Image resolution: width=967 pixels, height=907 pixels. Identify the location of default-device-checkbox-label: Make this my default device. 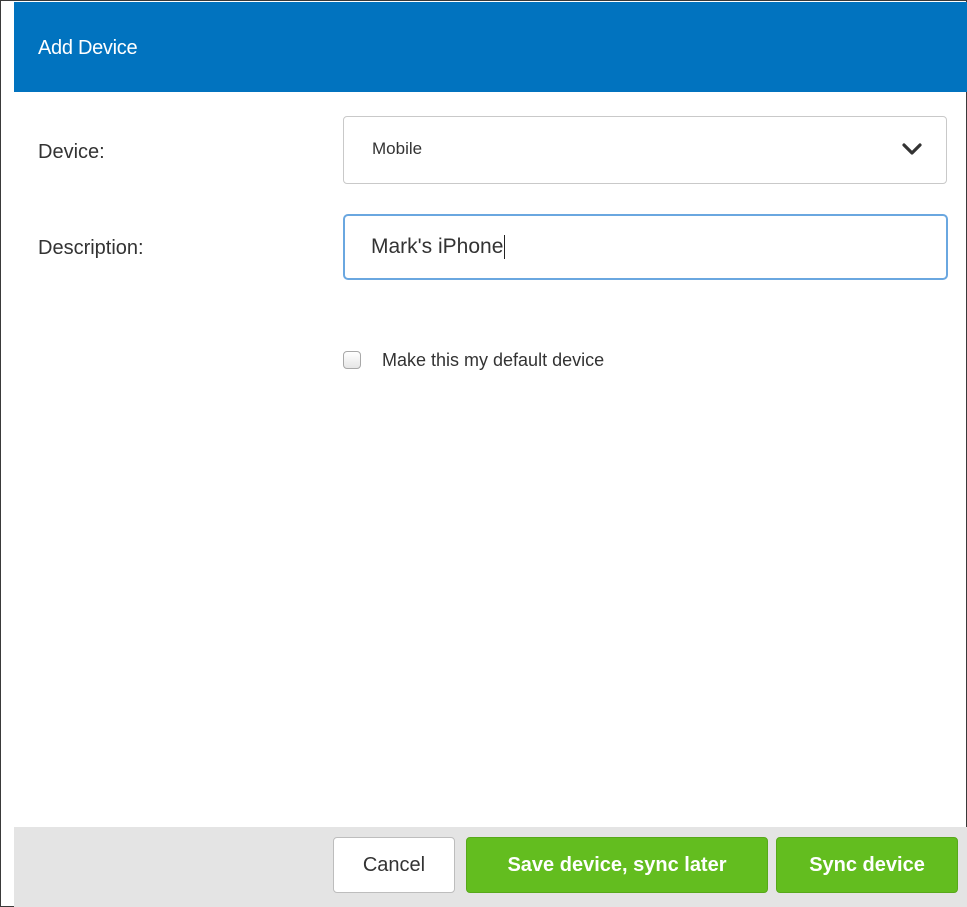
(493, 360).